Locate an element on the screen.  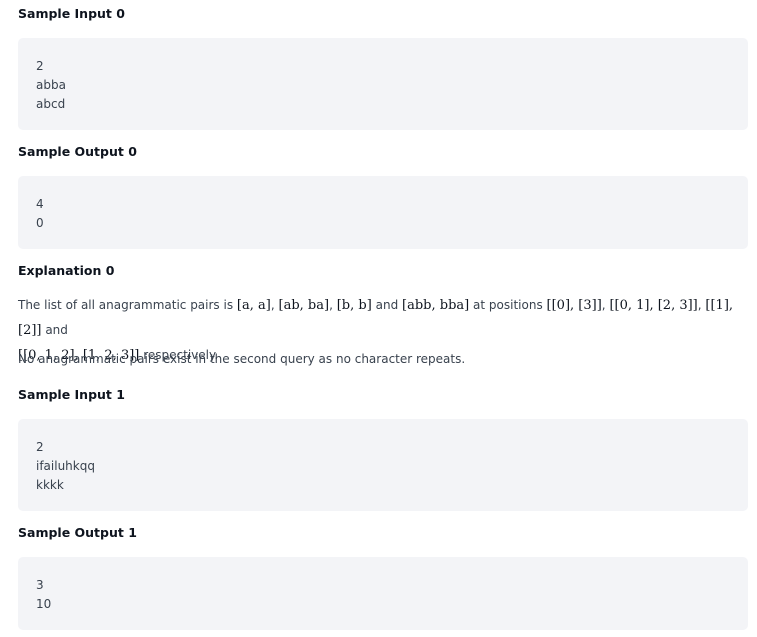
sample-input-0-codebox: 2 abba abcd is located at coordinates (383, 84).